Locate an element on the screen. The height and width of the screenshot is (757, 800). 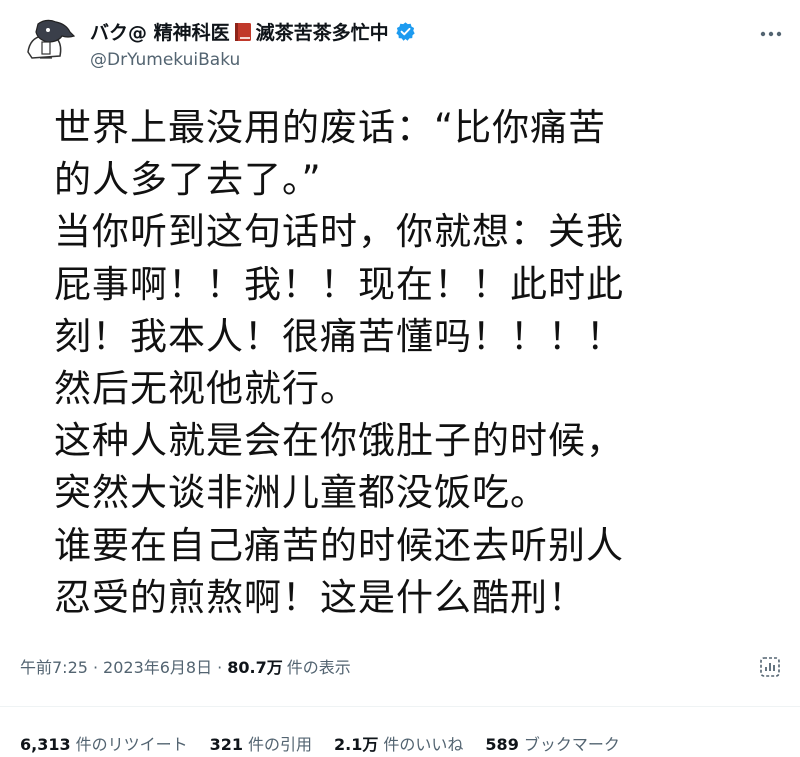
likes-count: 2.1万 is located at coordinates (356, 744).